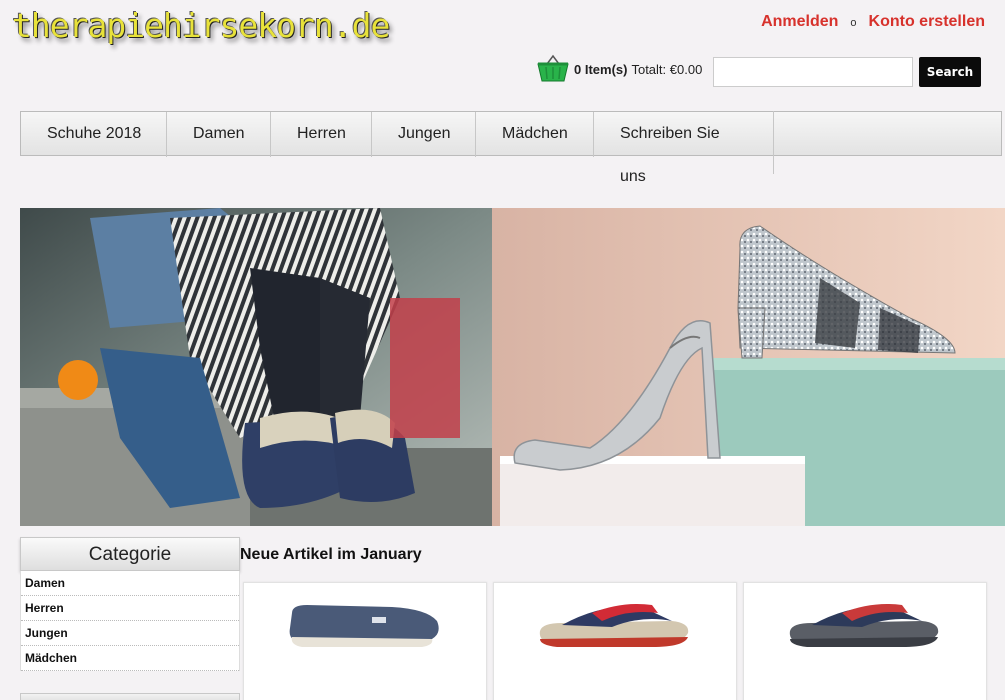 The width and height of the screenshot is (1005, 700). What do you see at coordinates (130, 608) in the screenshot?
I see `category-item-herren: Herren` at bounding box center [130, 608].